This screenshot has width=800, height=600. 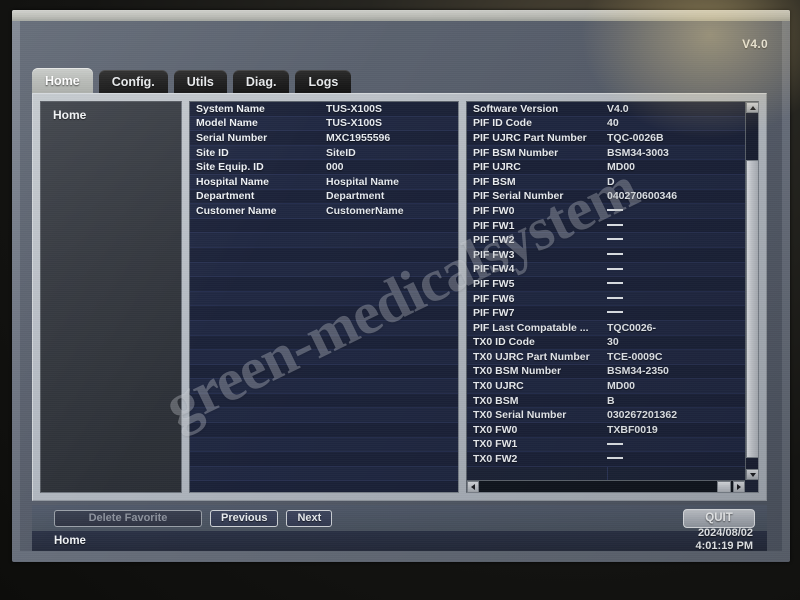 I want to click on row-value: TUS-X100S, so click(x=354, y=123).